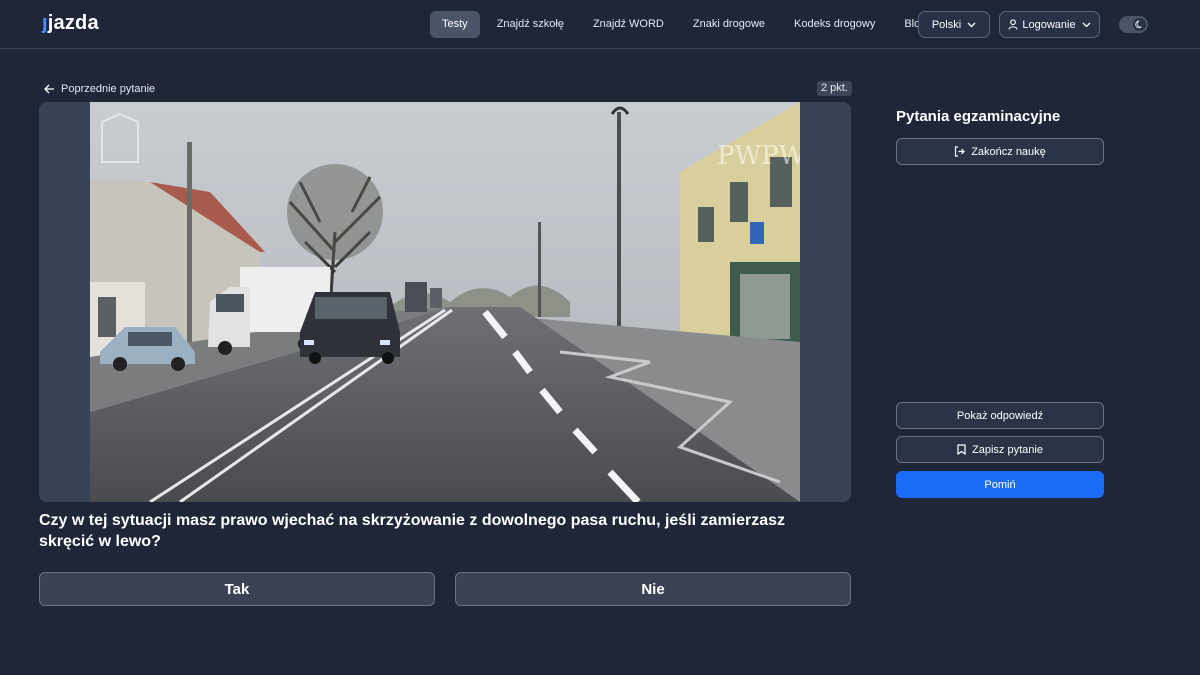  I want to click on end-learning-button: Zakończ naukę, so click(1000, 151).